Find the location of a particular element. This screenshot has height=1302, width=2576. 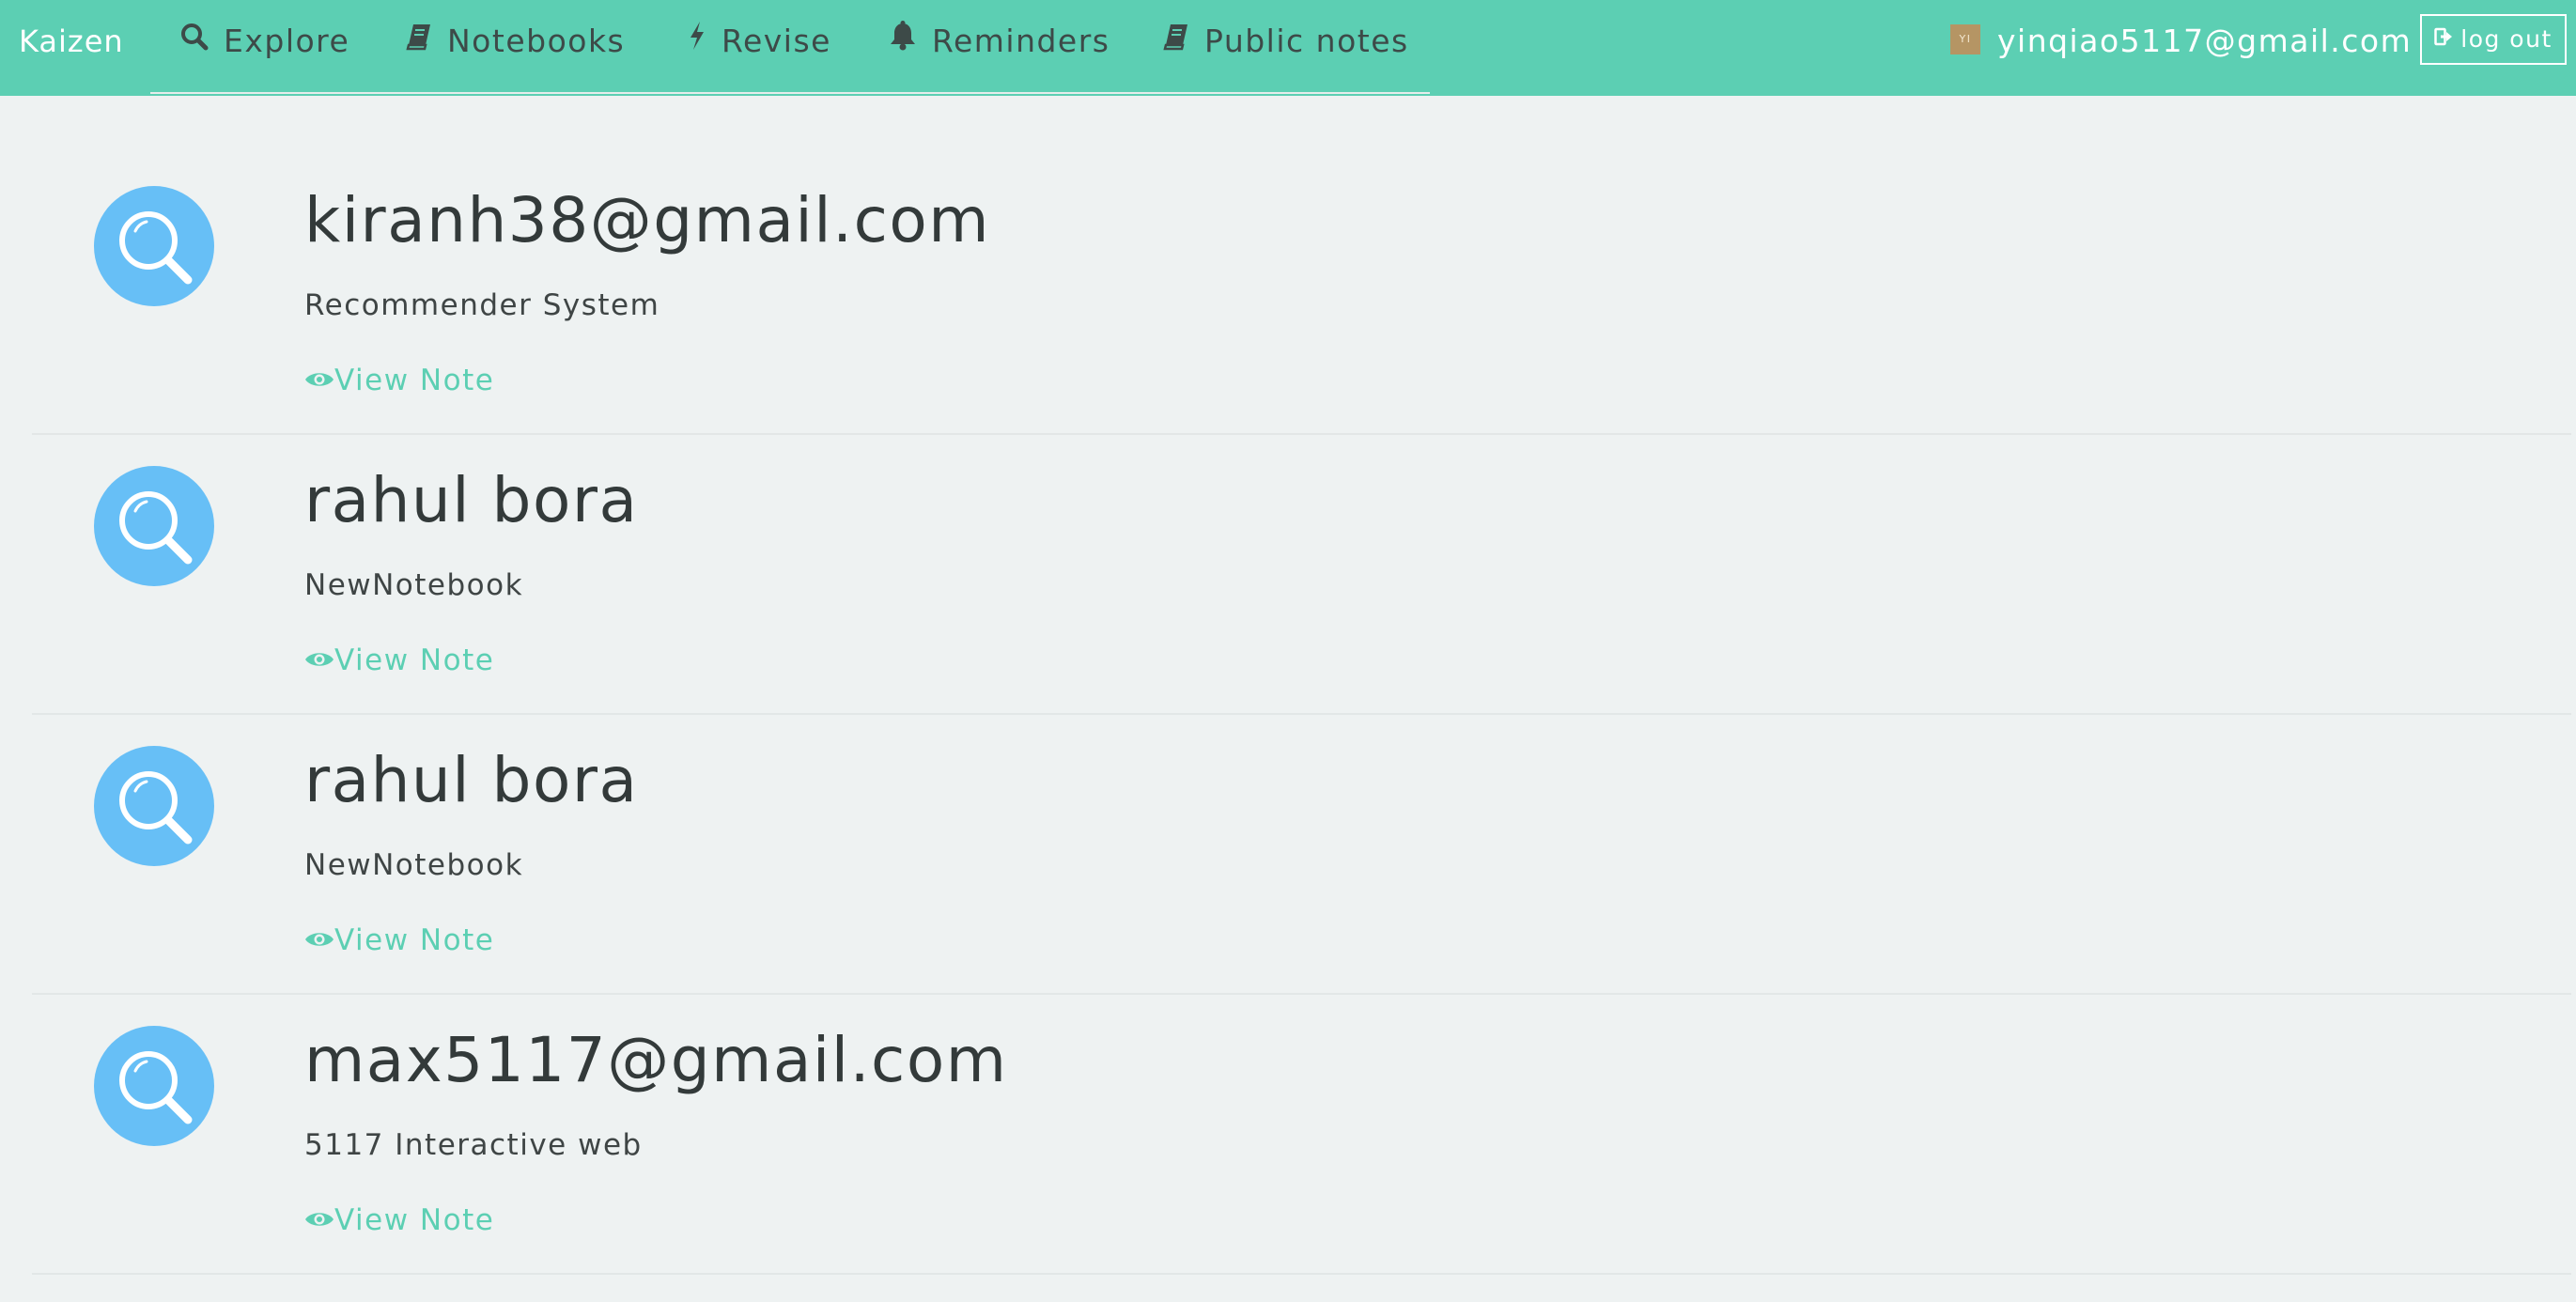

nav-revise: Revise is located at coordinates (759, 41).